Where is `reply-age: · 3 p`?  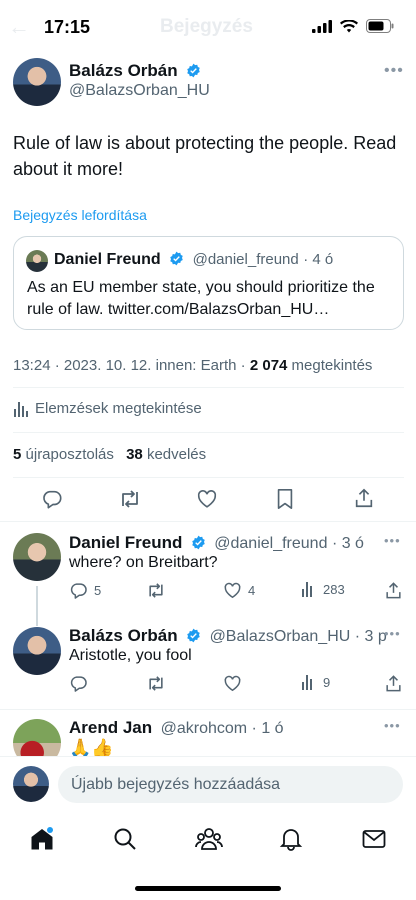 reply-age: · 3 p is located at coordinates (370, 636).